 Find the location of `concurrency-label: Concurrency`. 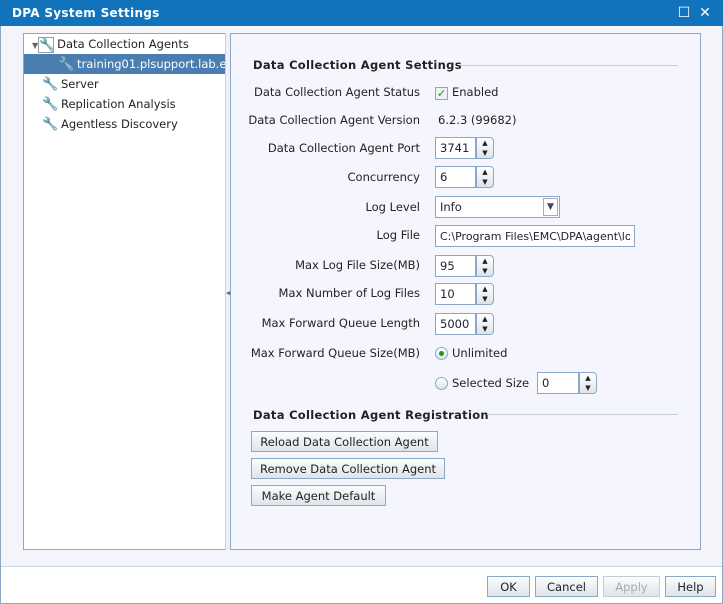

concurrency-label: Concurrency is located at coordinates (383, 177).